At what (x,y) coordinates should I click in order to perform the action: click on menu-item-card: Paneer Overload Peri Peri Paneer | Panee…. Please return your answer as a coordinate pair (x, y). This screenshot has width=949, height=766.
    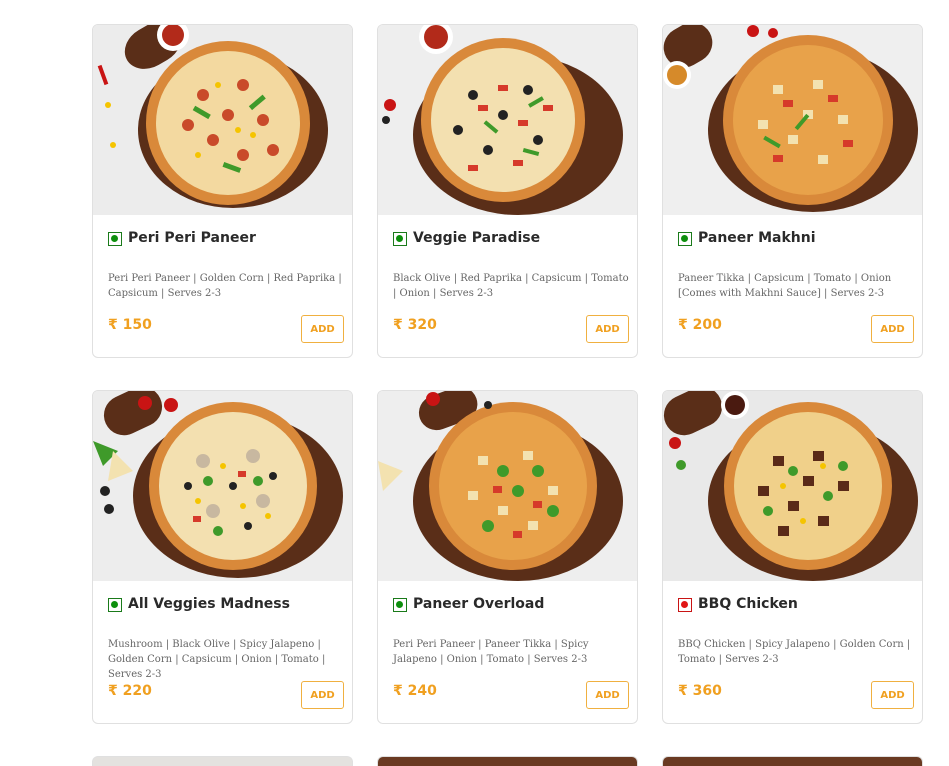
    Looking at the image, I should click on (507, 557).